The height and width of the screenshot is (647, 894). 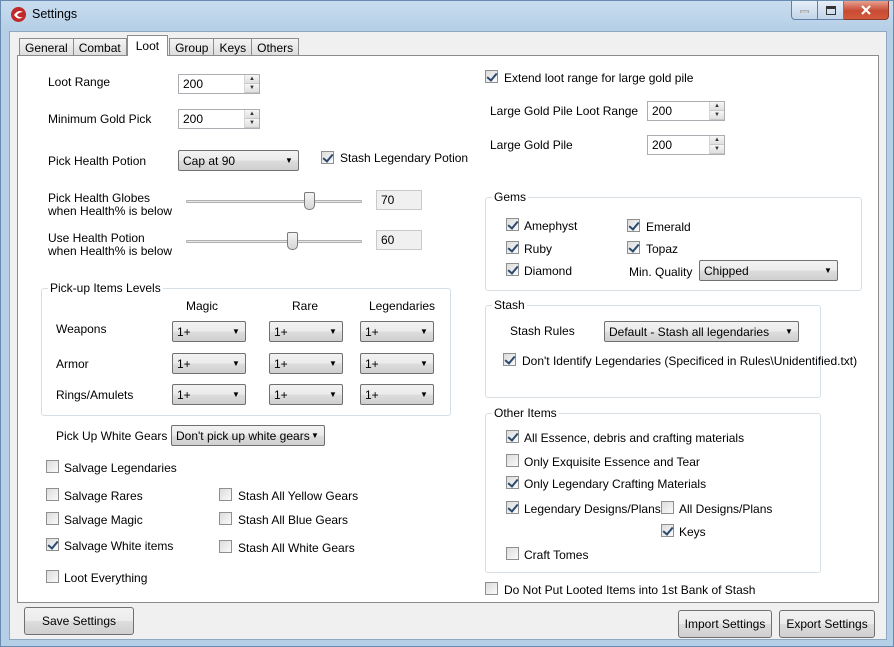 What do you see at coordinates (397, 394) in the screenshot?
I see `rings-legendaries-select: 1+ ▼` at bounding box center [397, 394].